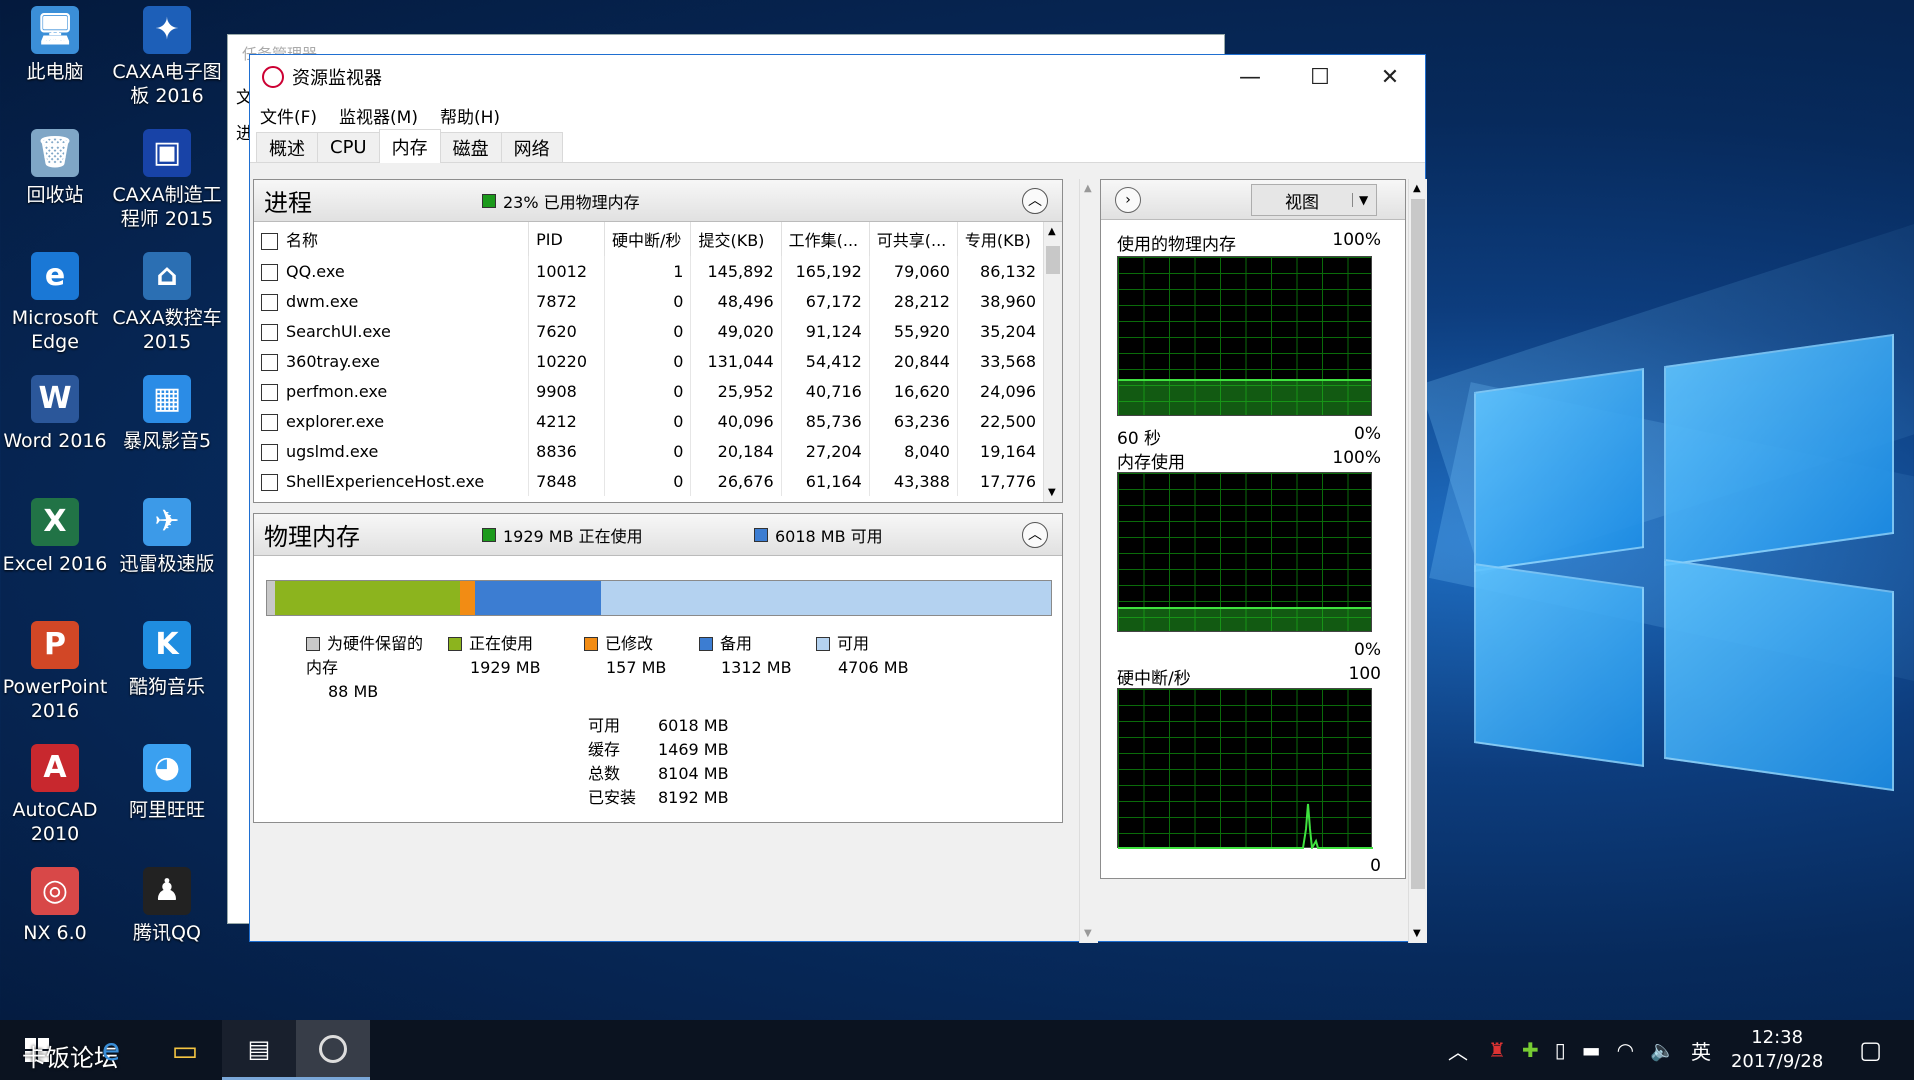 The width and height of the screenshot is (1914, 1080). Describe the element at coordinates (288, 115) in the screenshot. I see `menu-file: 文件(F)` at that location.